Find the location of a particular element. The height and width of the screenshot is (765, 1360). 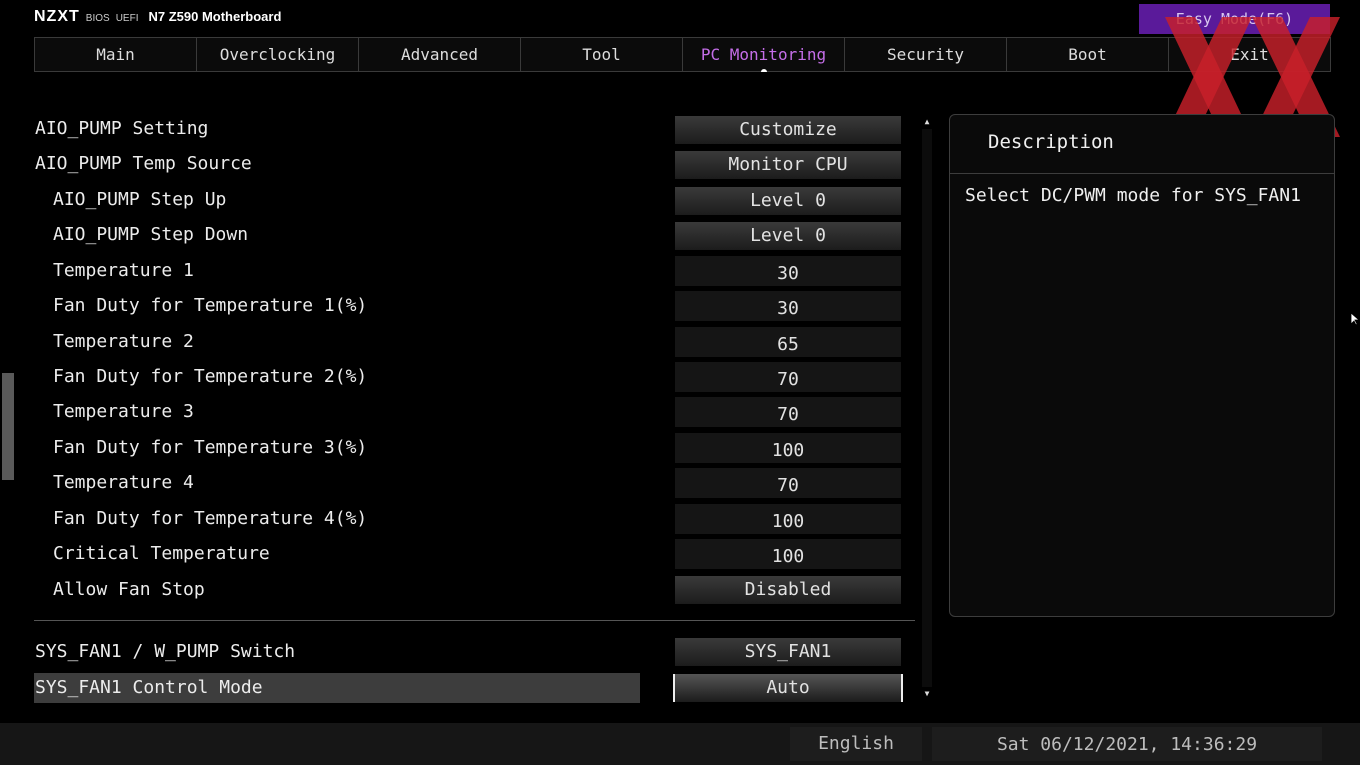

settings-scrollbar: ▲ ▼ is located at coordinates (927, 408).